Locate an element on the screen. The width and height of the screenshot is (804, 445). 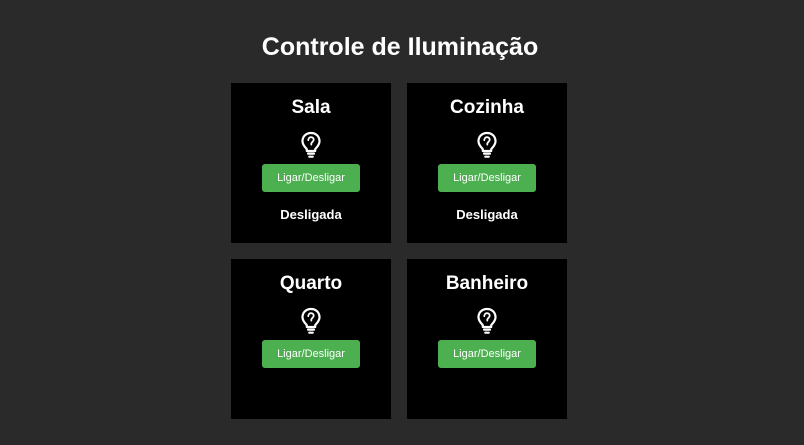
room-card-cozinha: Cozinha Ligar/Desligar Desligada is located at coordinates (487, 163).